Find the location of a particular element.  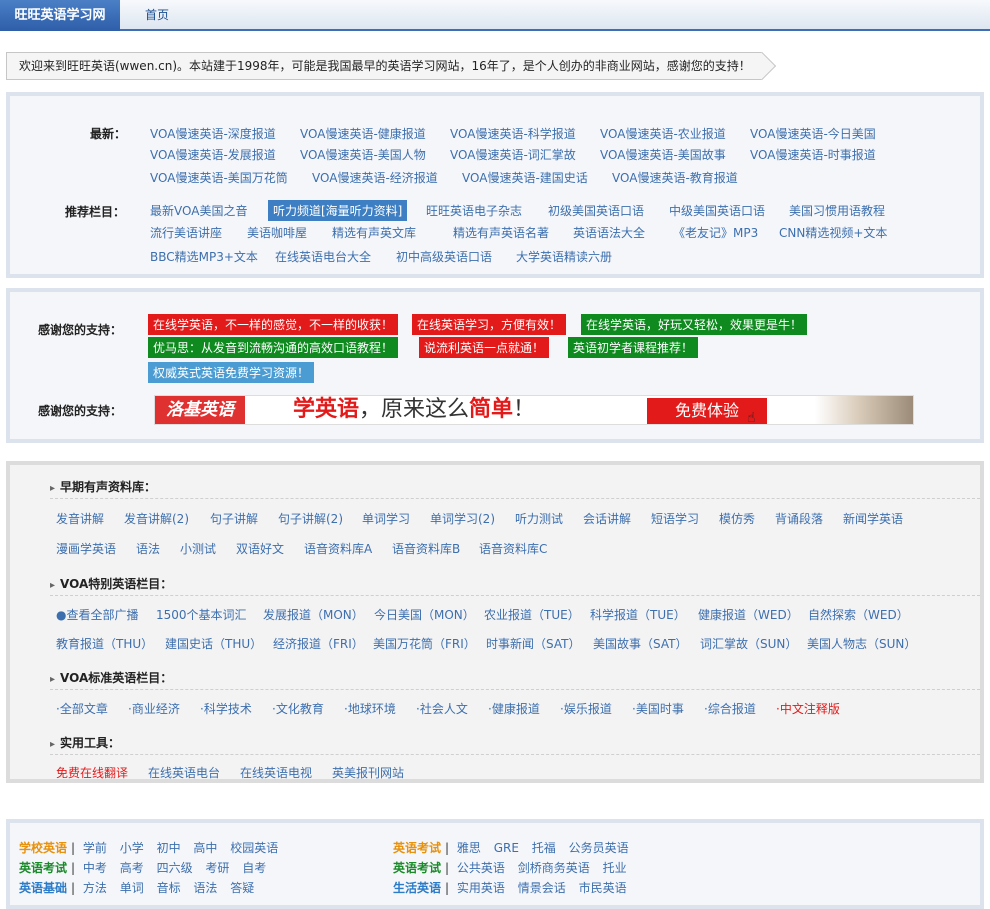

category-link: 实用英语 is located at coordinates (481, 888).